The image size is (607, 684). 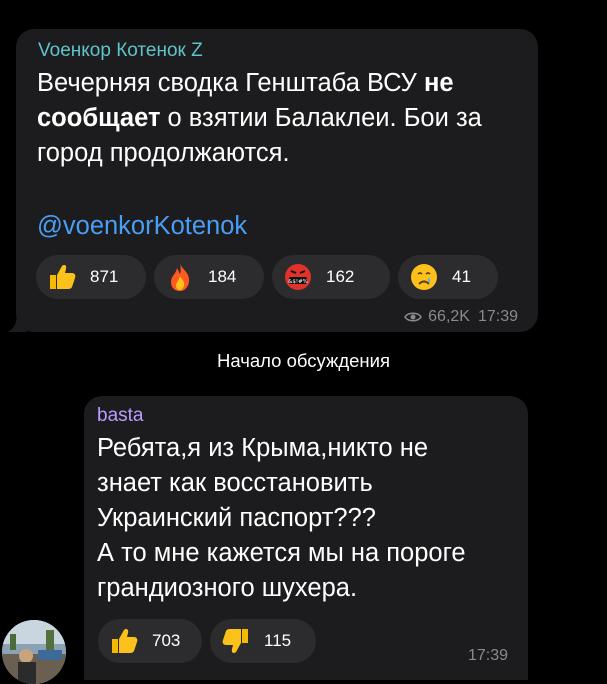 What do you see at coordinates (449, 316) in the screenshot?
I see `view-count: 66,2K` at bounding box center [449, 316].